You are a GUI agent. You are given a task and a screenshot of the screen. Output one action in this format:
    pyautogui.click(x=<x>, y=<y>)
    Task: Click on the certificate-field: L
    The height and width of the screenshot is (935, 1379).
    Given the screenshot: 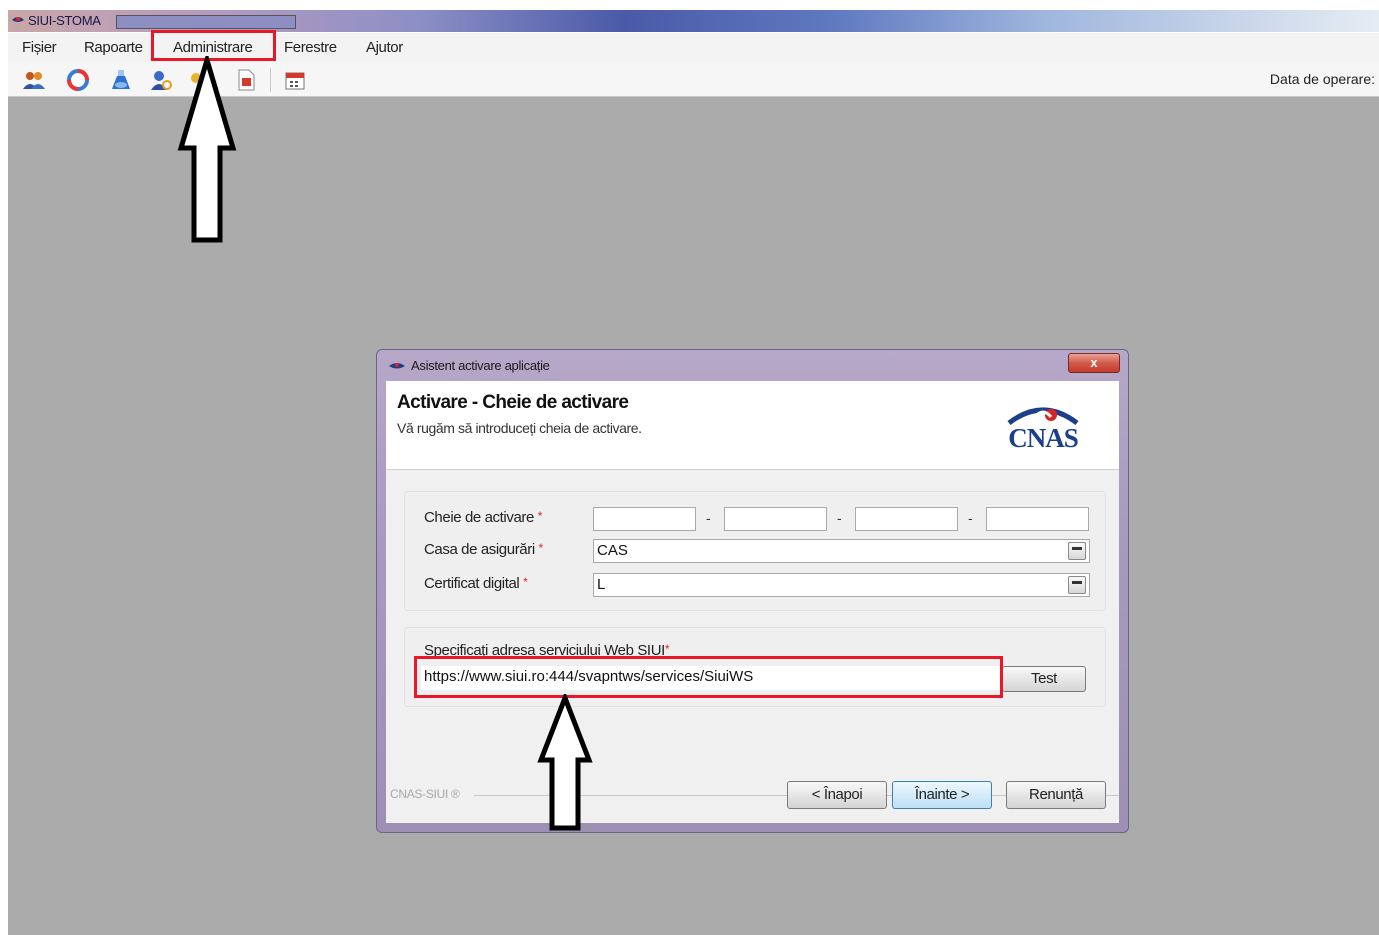 What is the action you would take?
    pyautogui.click(x=841, y=585)
    